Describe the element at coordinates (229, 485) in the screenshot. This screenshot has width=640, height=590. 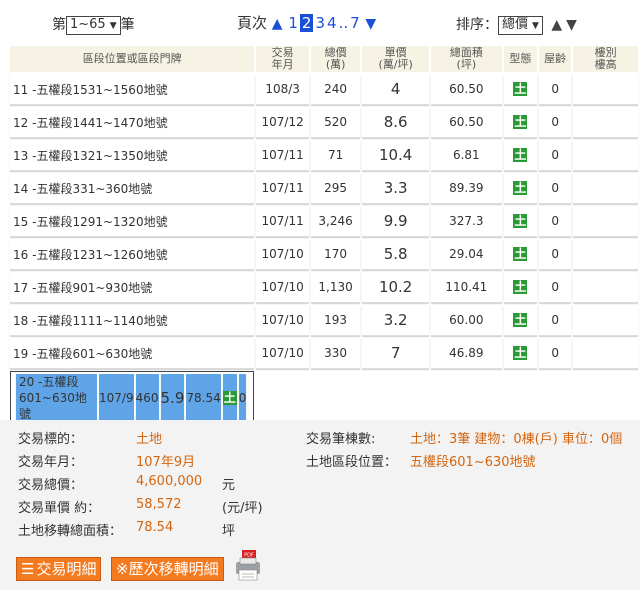
I see `detail-total-unit: 元` at that location.